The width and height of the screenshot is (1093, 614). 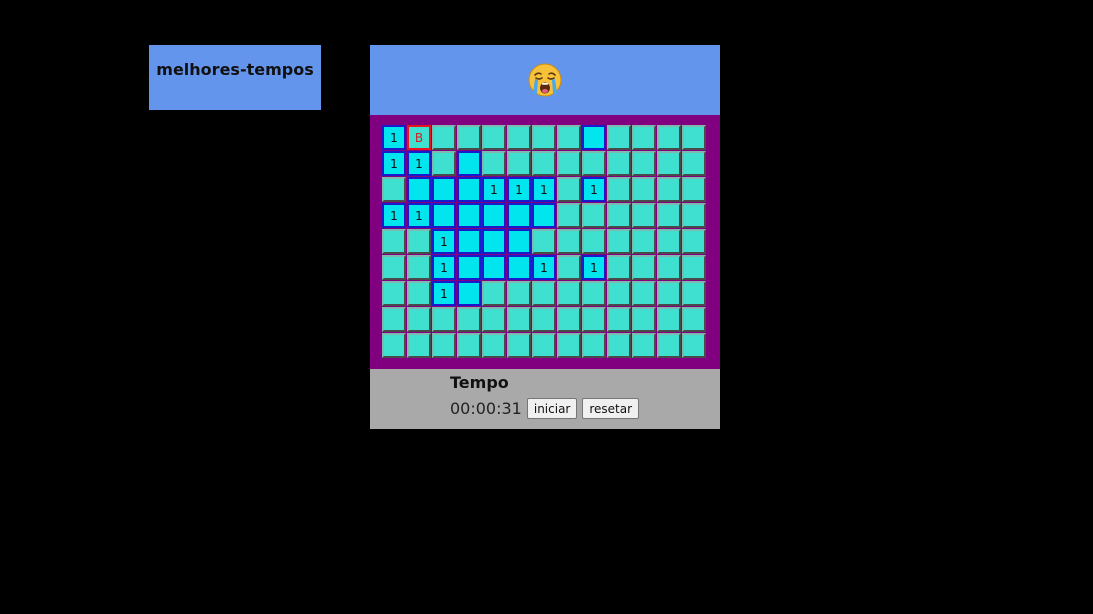 What do you see at coordinates (419, 137) in the screenshot?
I see `board-cell: B` at bounding box center [419, 137].